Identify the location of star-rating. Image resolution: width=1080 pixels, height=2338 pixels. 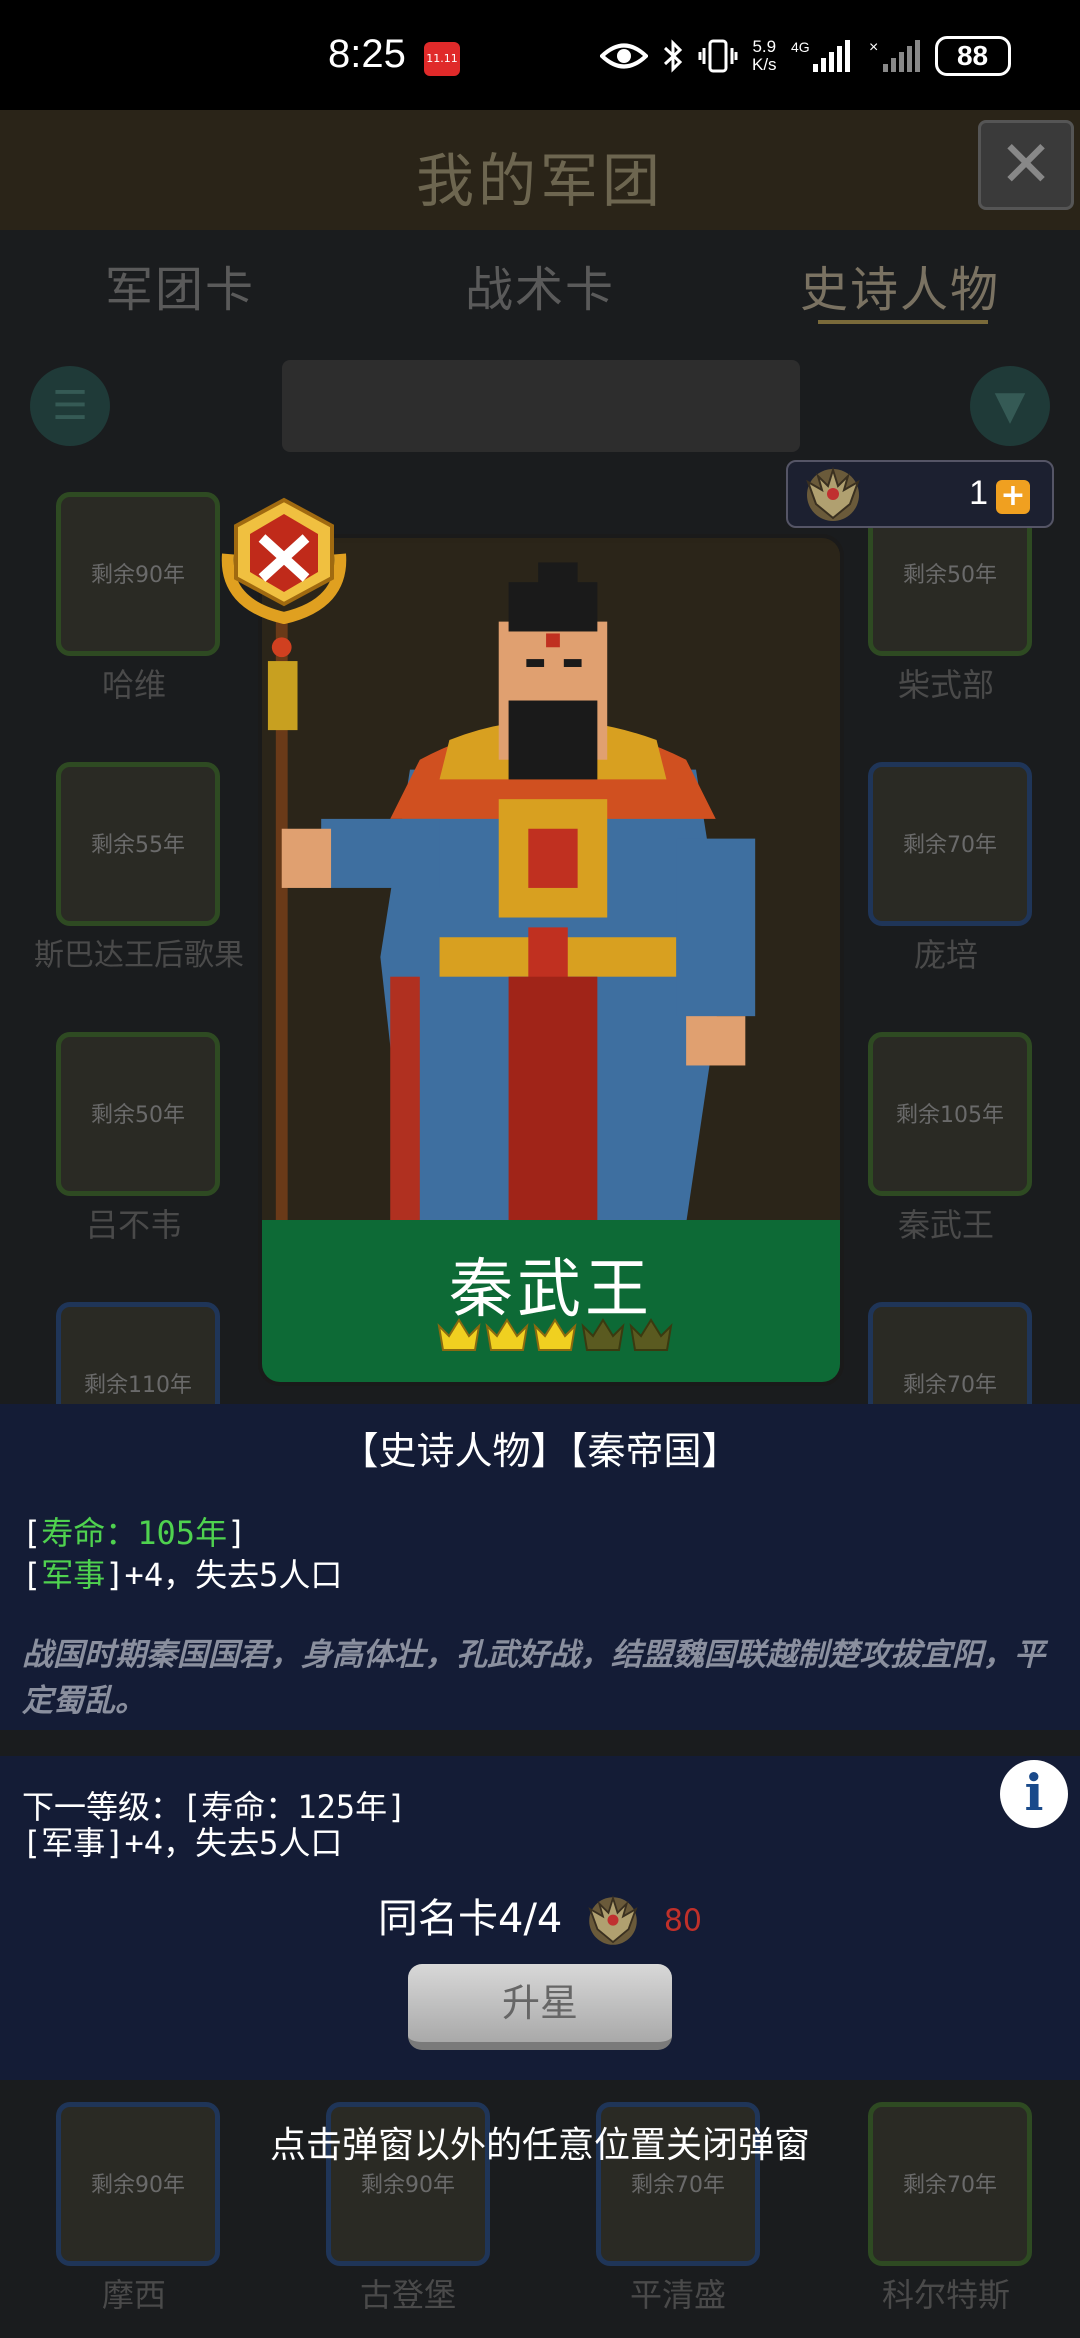
(556, 1340).